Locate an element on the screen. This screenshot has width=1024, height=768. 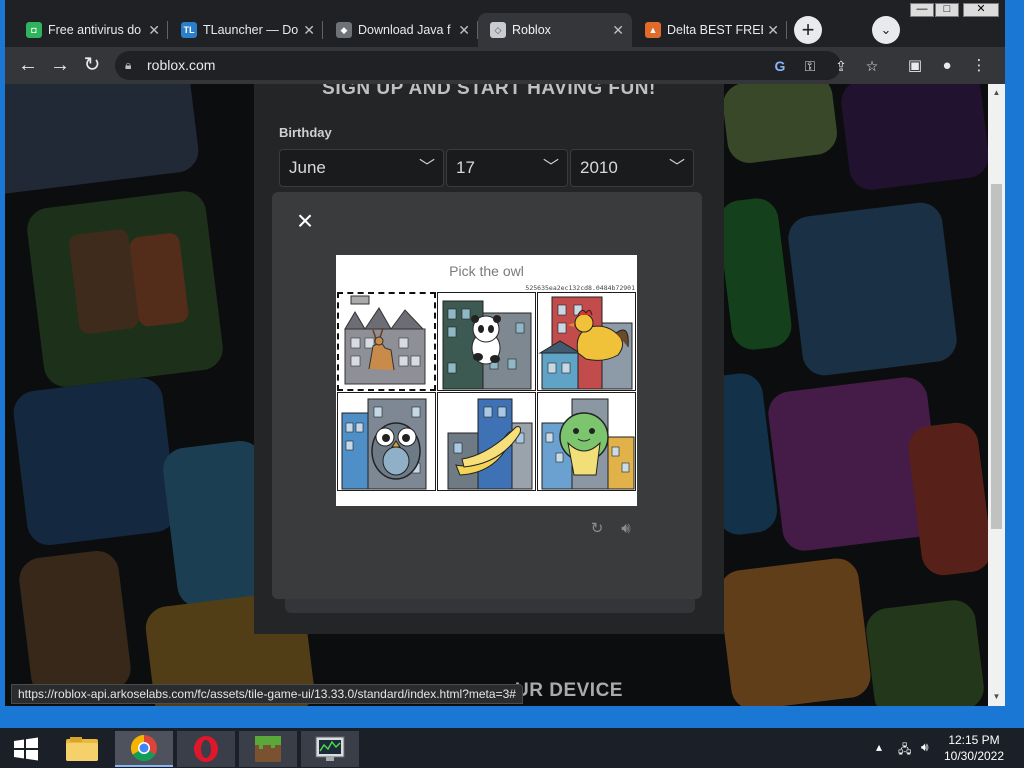
address-text: roblox.com is located at coordinates (181, 65).